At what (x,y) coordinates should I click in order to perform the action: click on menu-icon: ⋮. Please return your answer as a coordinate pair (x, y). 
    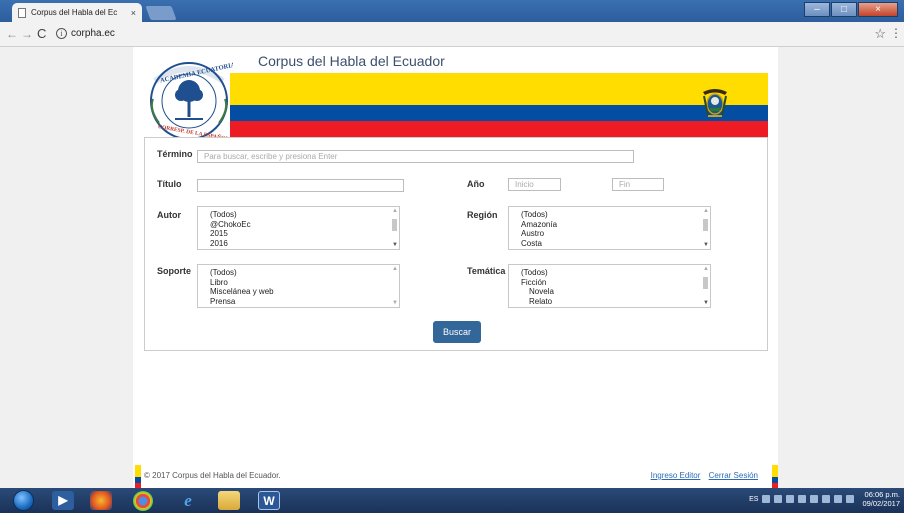
    Looking at the image, I should click on (896, 33).